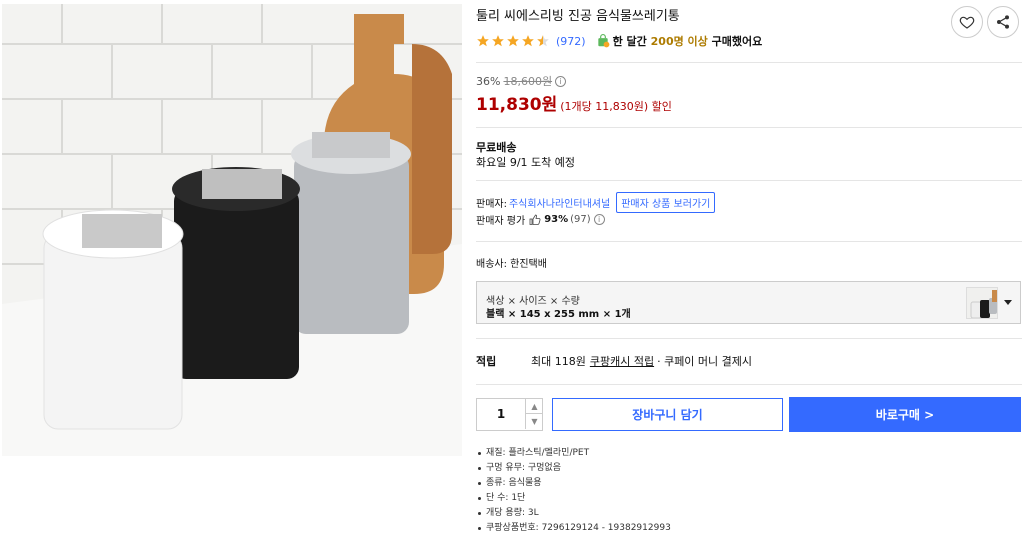  I want to click on spec-item: 재질: 플라스틱/멜라민/PET, so click(573, 453).